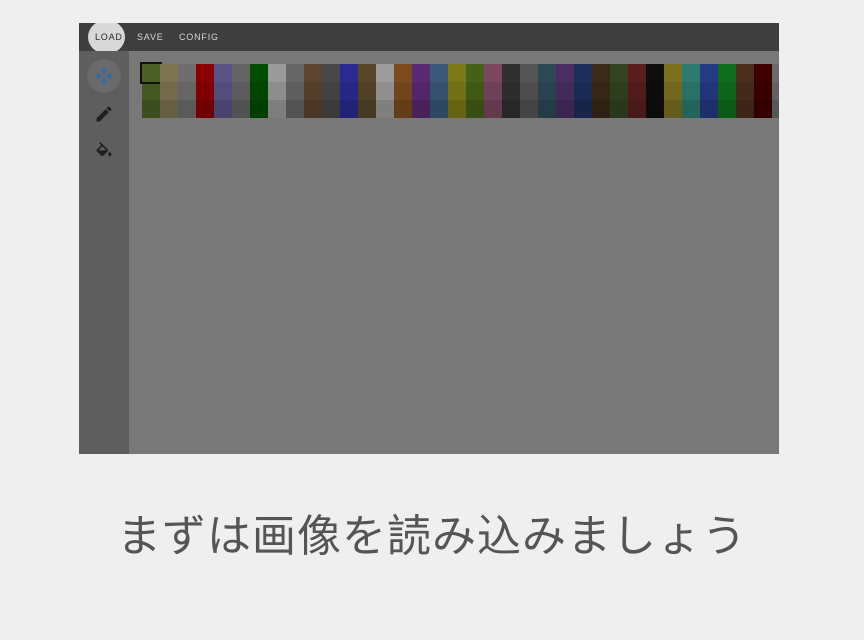 This screenshot has height=640, width=864. I want to click on move-tool-button, so click(104, 76).